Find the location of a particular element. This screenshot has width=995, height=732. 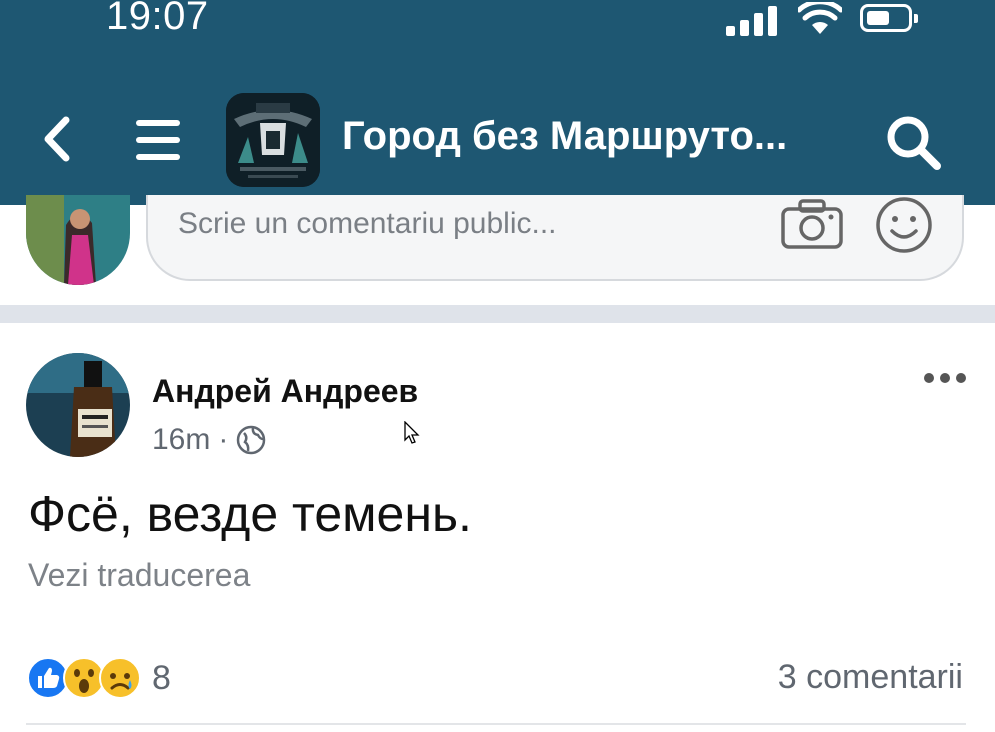

post-more-options-button is located at coordinates (945, 378).